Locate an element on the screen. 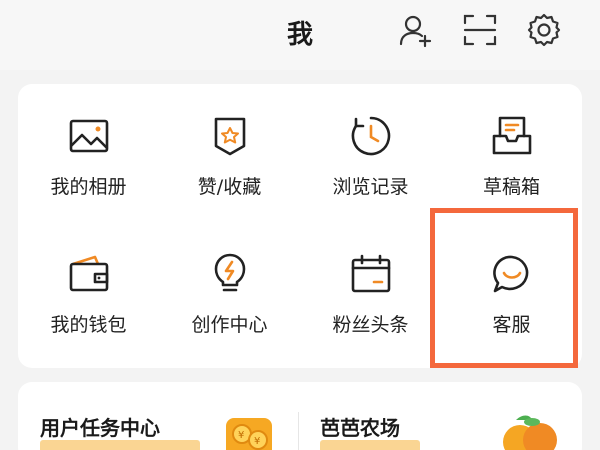 The image size is (600, 450). grid-item-fan-headlines: 粉丝头条 is located at coordinates (370, 282).